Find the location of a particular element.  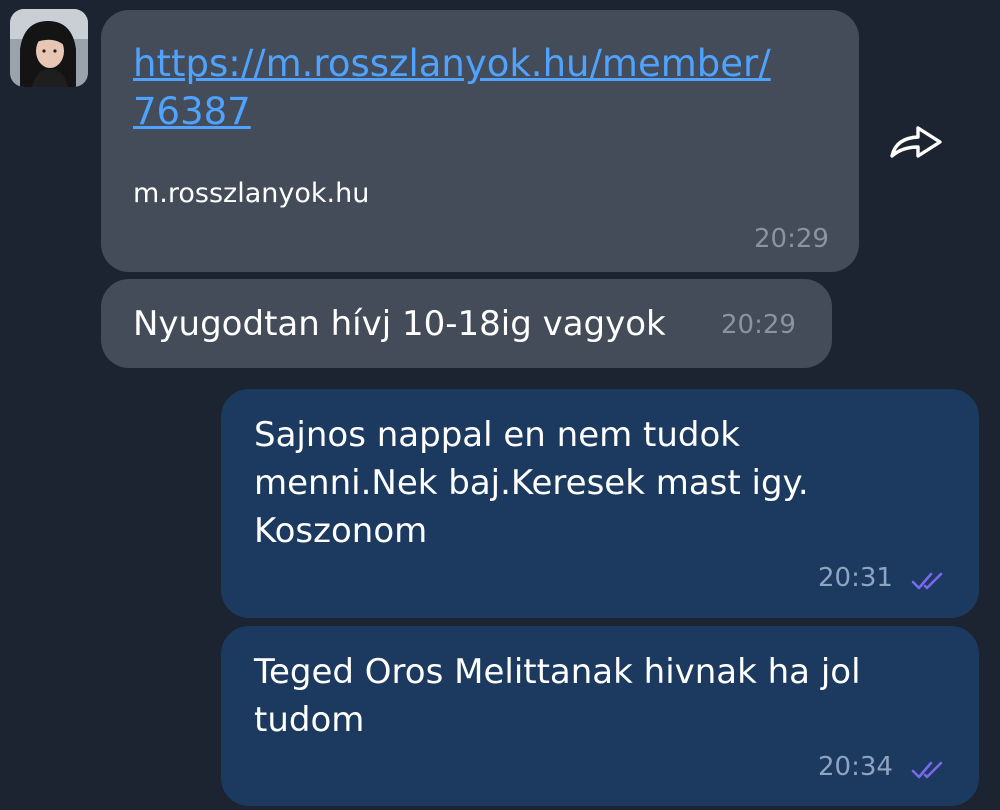

message-time: 20:34 is located at coordinates (855, 767).